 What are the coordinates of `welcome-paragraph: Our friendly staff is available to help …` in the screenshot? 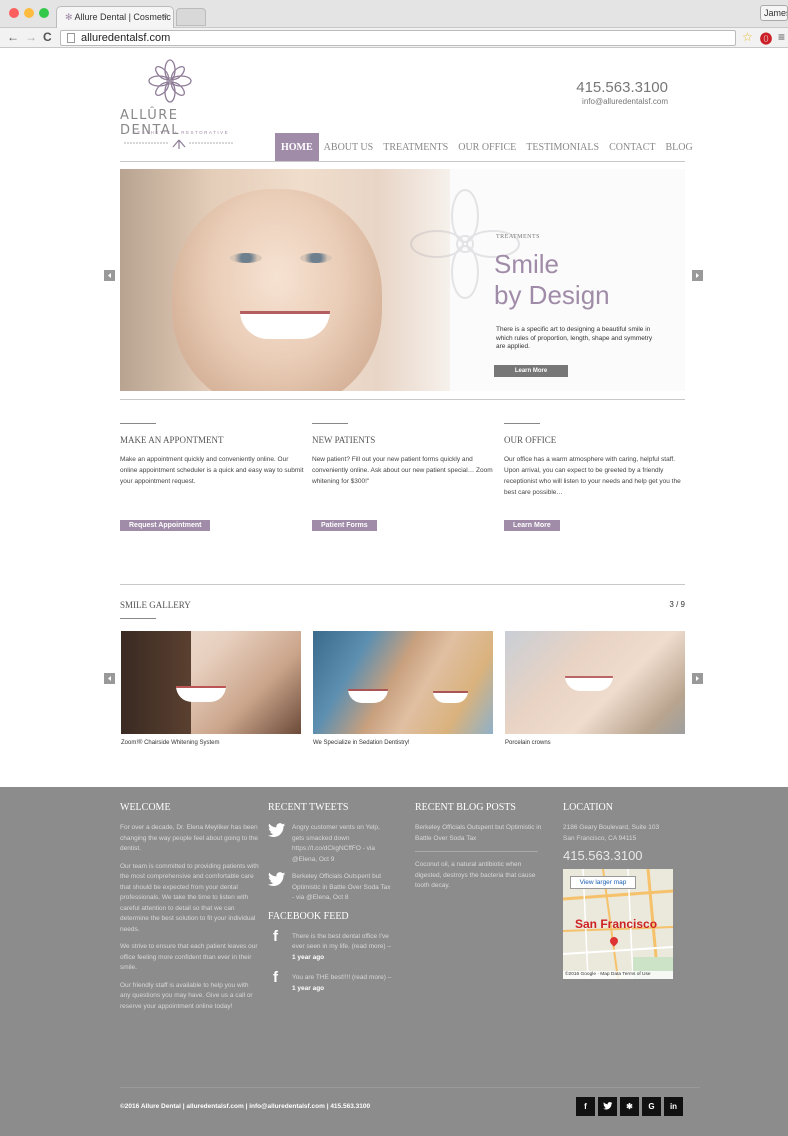 It's located at (186, 995).